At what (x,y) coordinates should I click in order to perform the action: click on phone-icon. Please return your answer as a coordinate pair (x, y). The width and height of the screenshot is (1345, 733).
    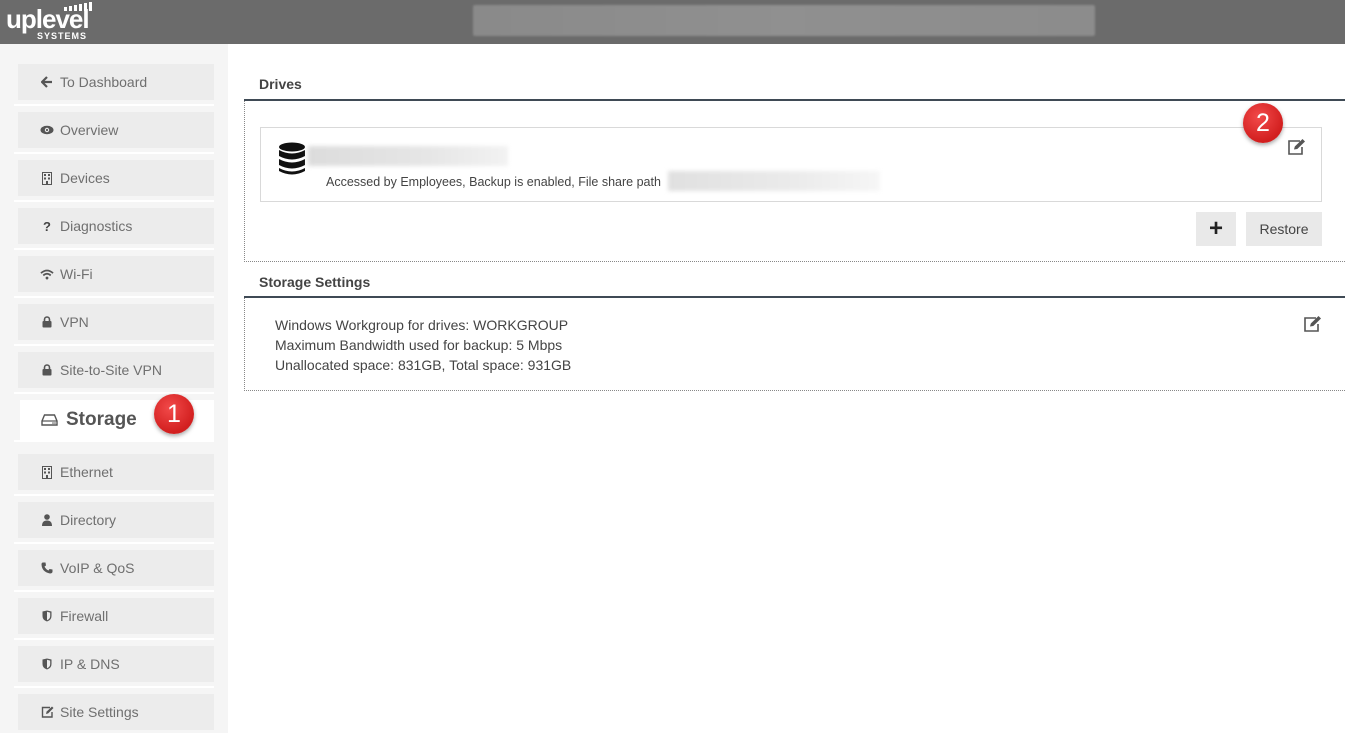
    Looking at the image, I should click on (47, 568).